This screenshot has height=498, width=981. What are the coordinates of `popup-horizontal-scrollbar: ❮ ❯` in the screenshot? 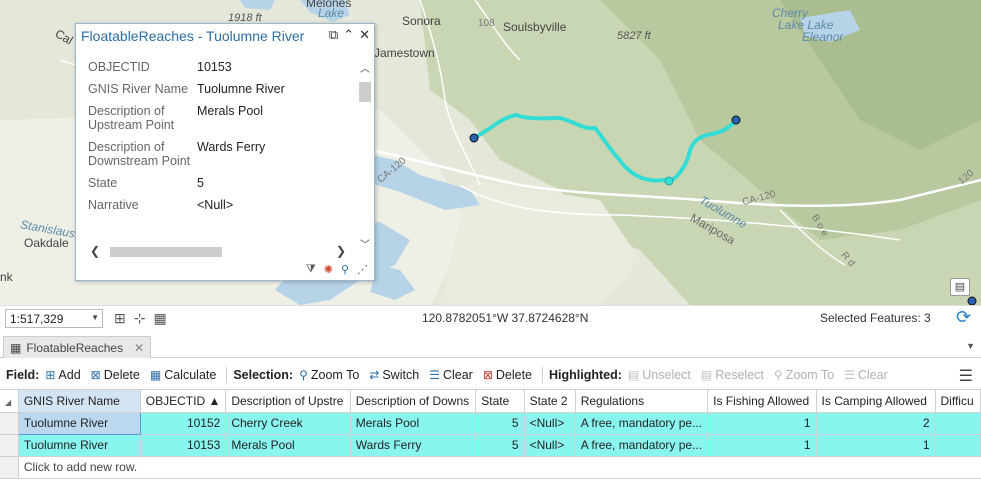 It's located at (218, 251).